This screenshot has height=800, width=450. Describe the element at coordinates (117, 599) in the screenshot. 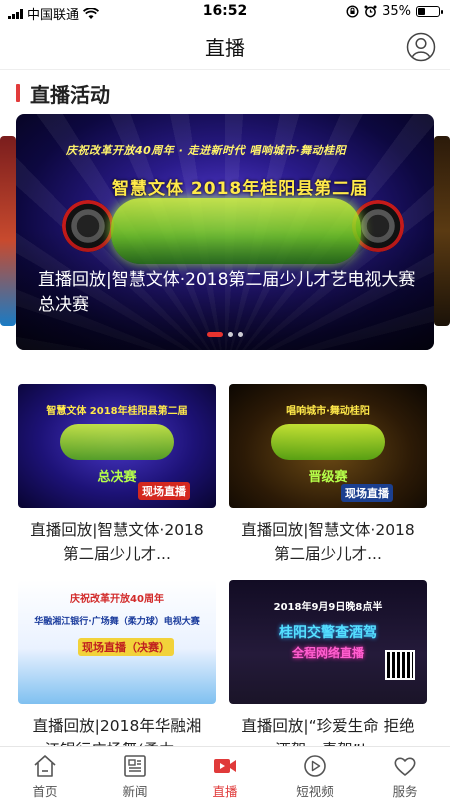

I see `thumb-text: 庆祝改革开放40周年` at that location.